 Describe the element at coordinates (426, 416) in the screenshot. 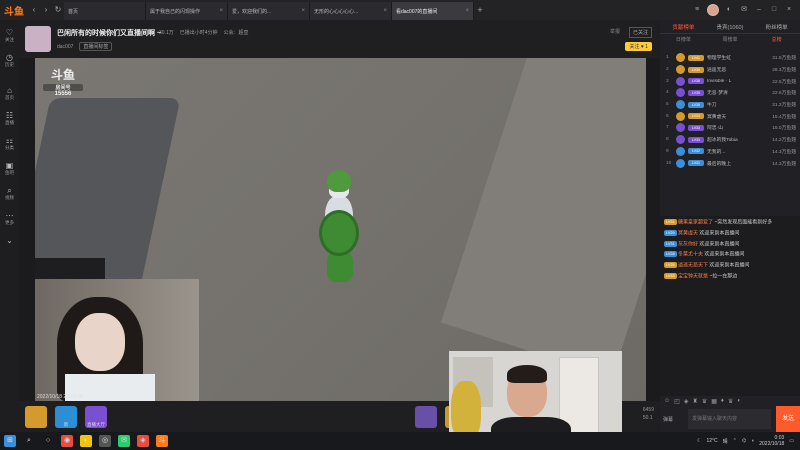

I see `badge-icon` at that location.